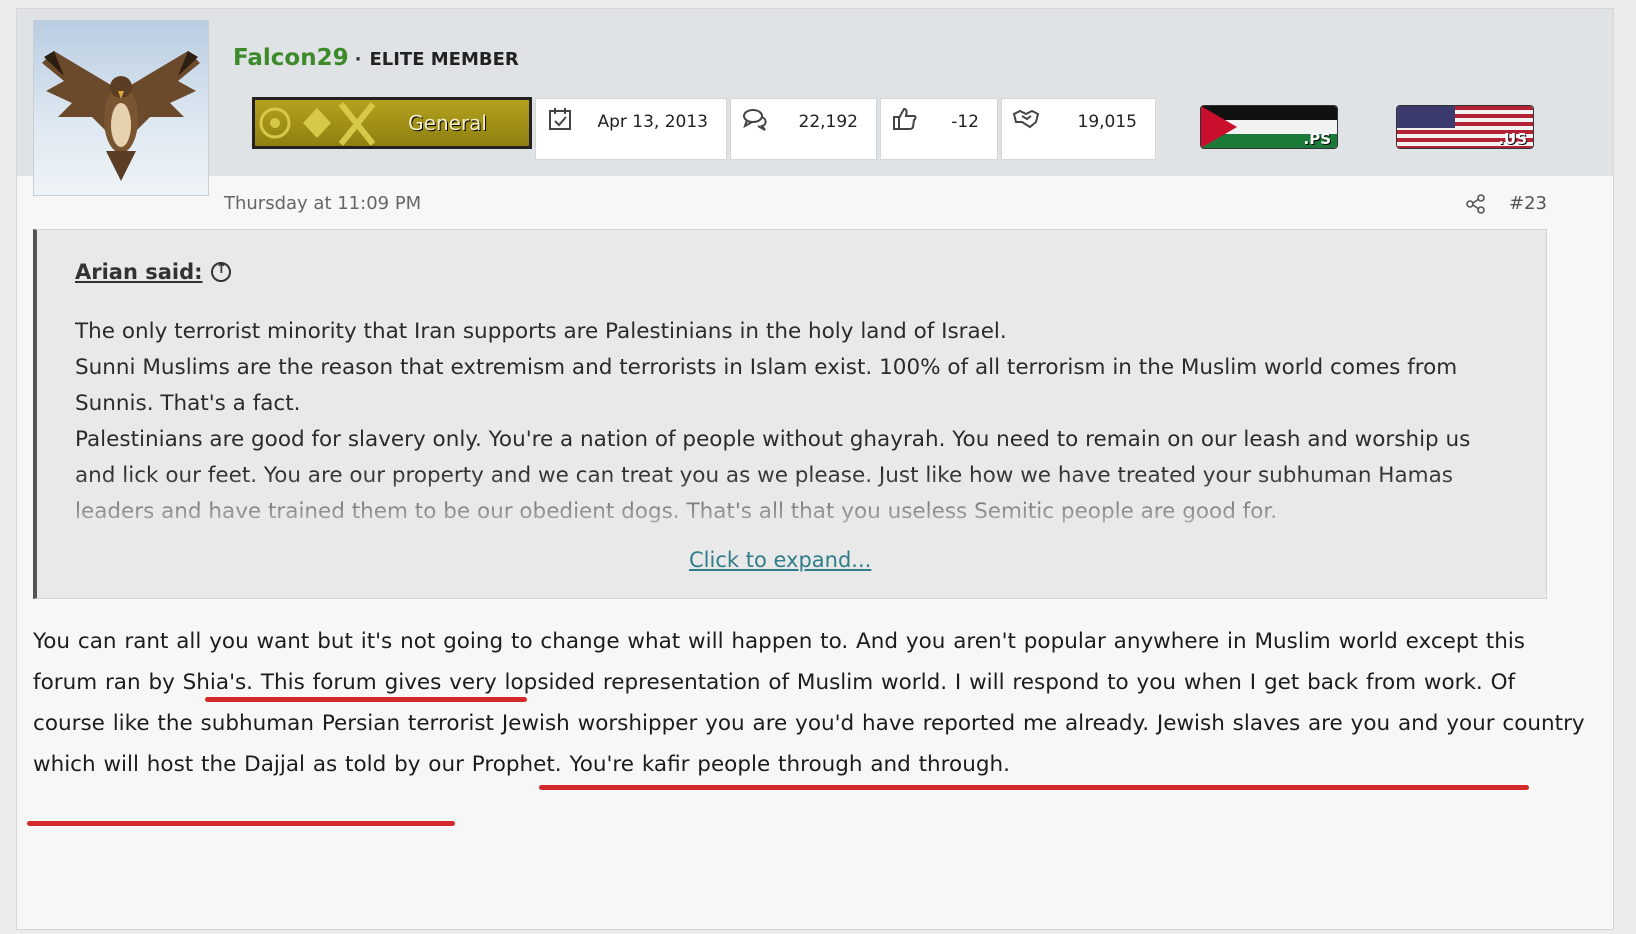  Describe the element at coordinates (905, 118) in the screenshot. I see `thumbs-up-icon` at that location.